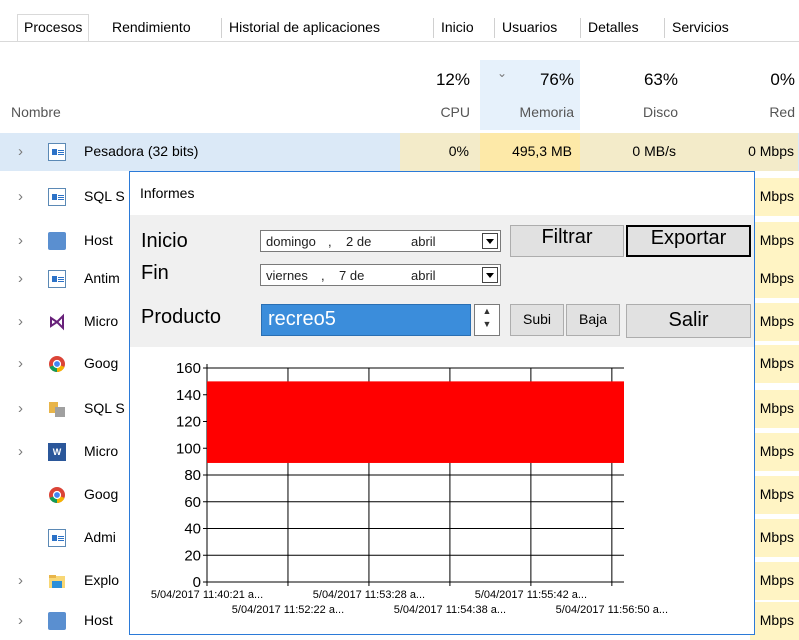 The width and height of the screenshot is (799, 640). I want to click on inicio-month: abril, so click(423, 241).